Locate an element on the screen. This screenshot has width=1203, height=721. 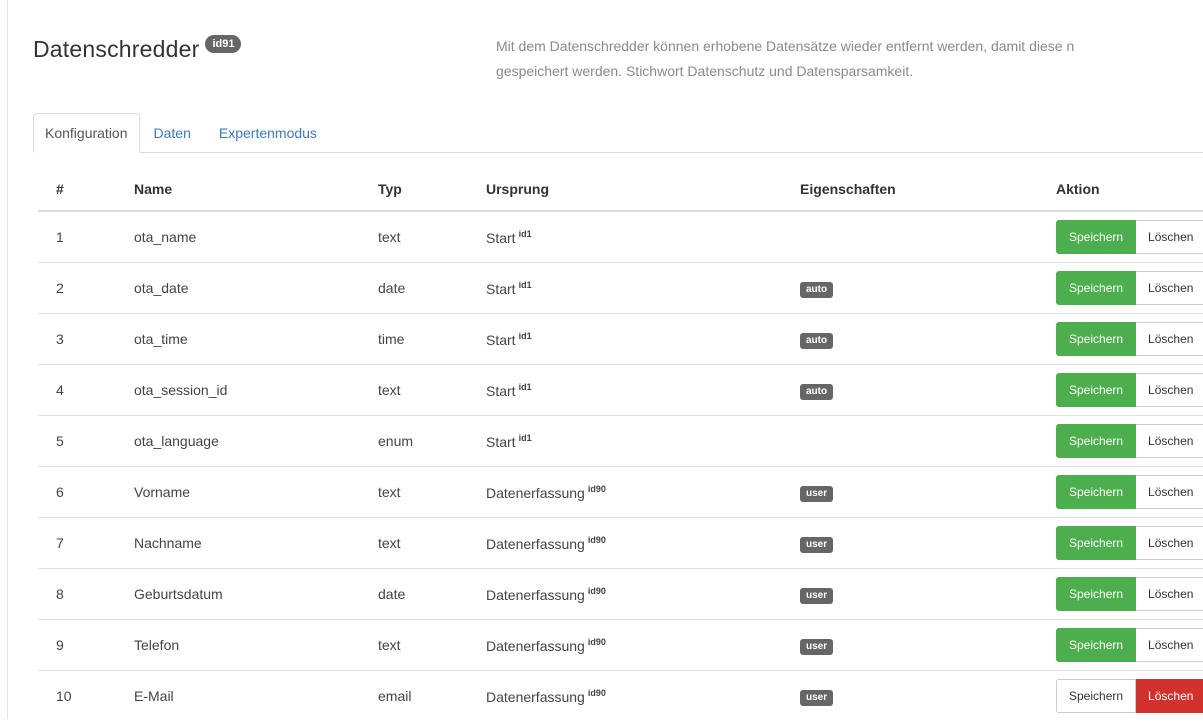
tab-expertenmodus: Expertenmodus is located at coordinates (268, 133).